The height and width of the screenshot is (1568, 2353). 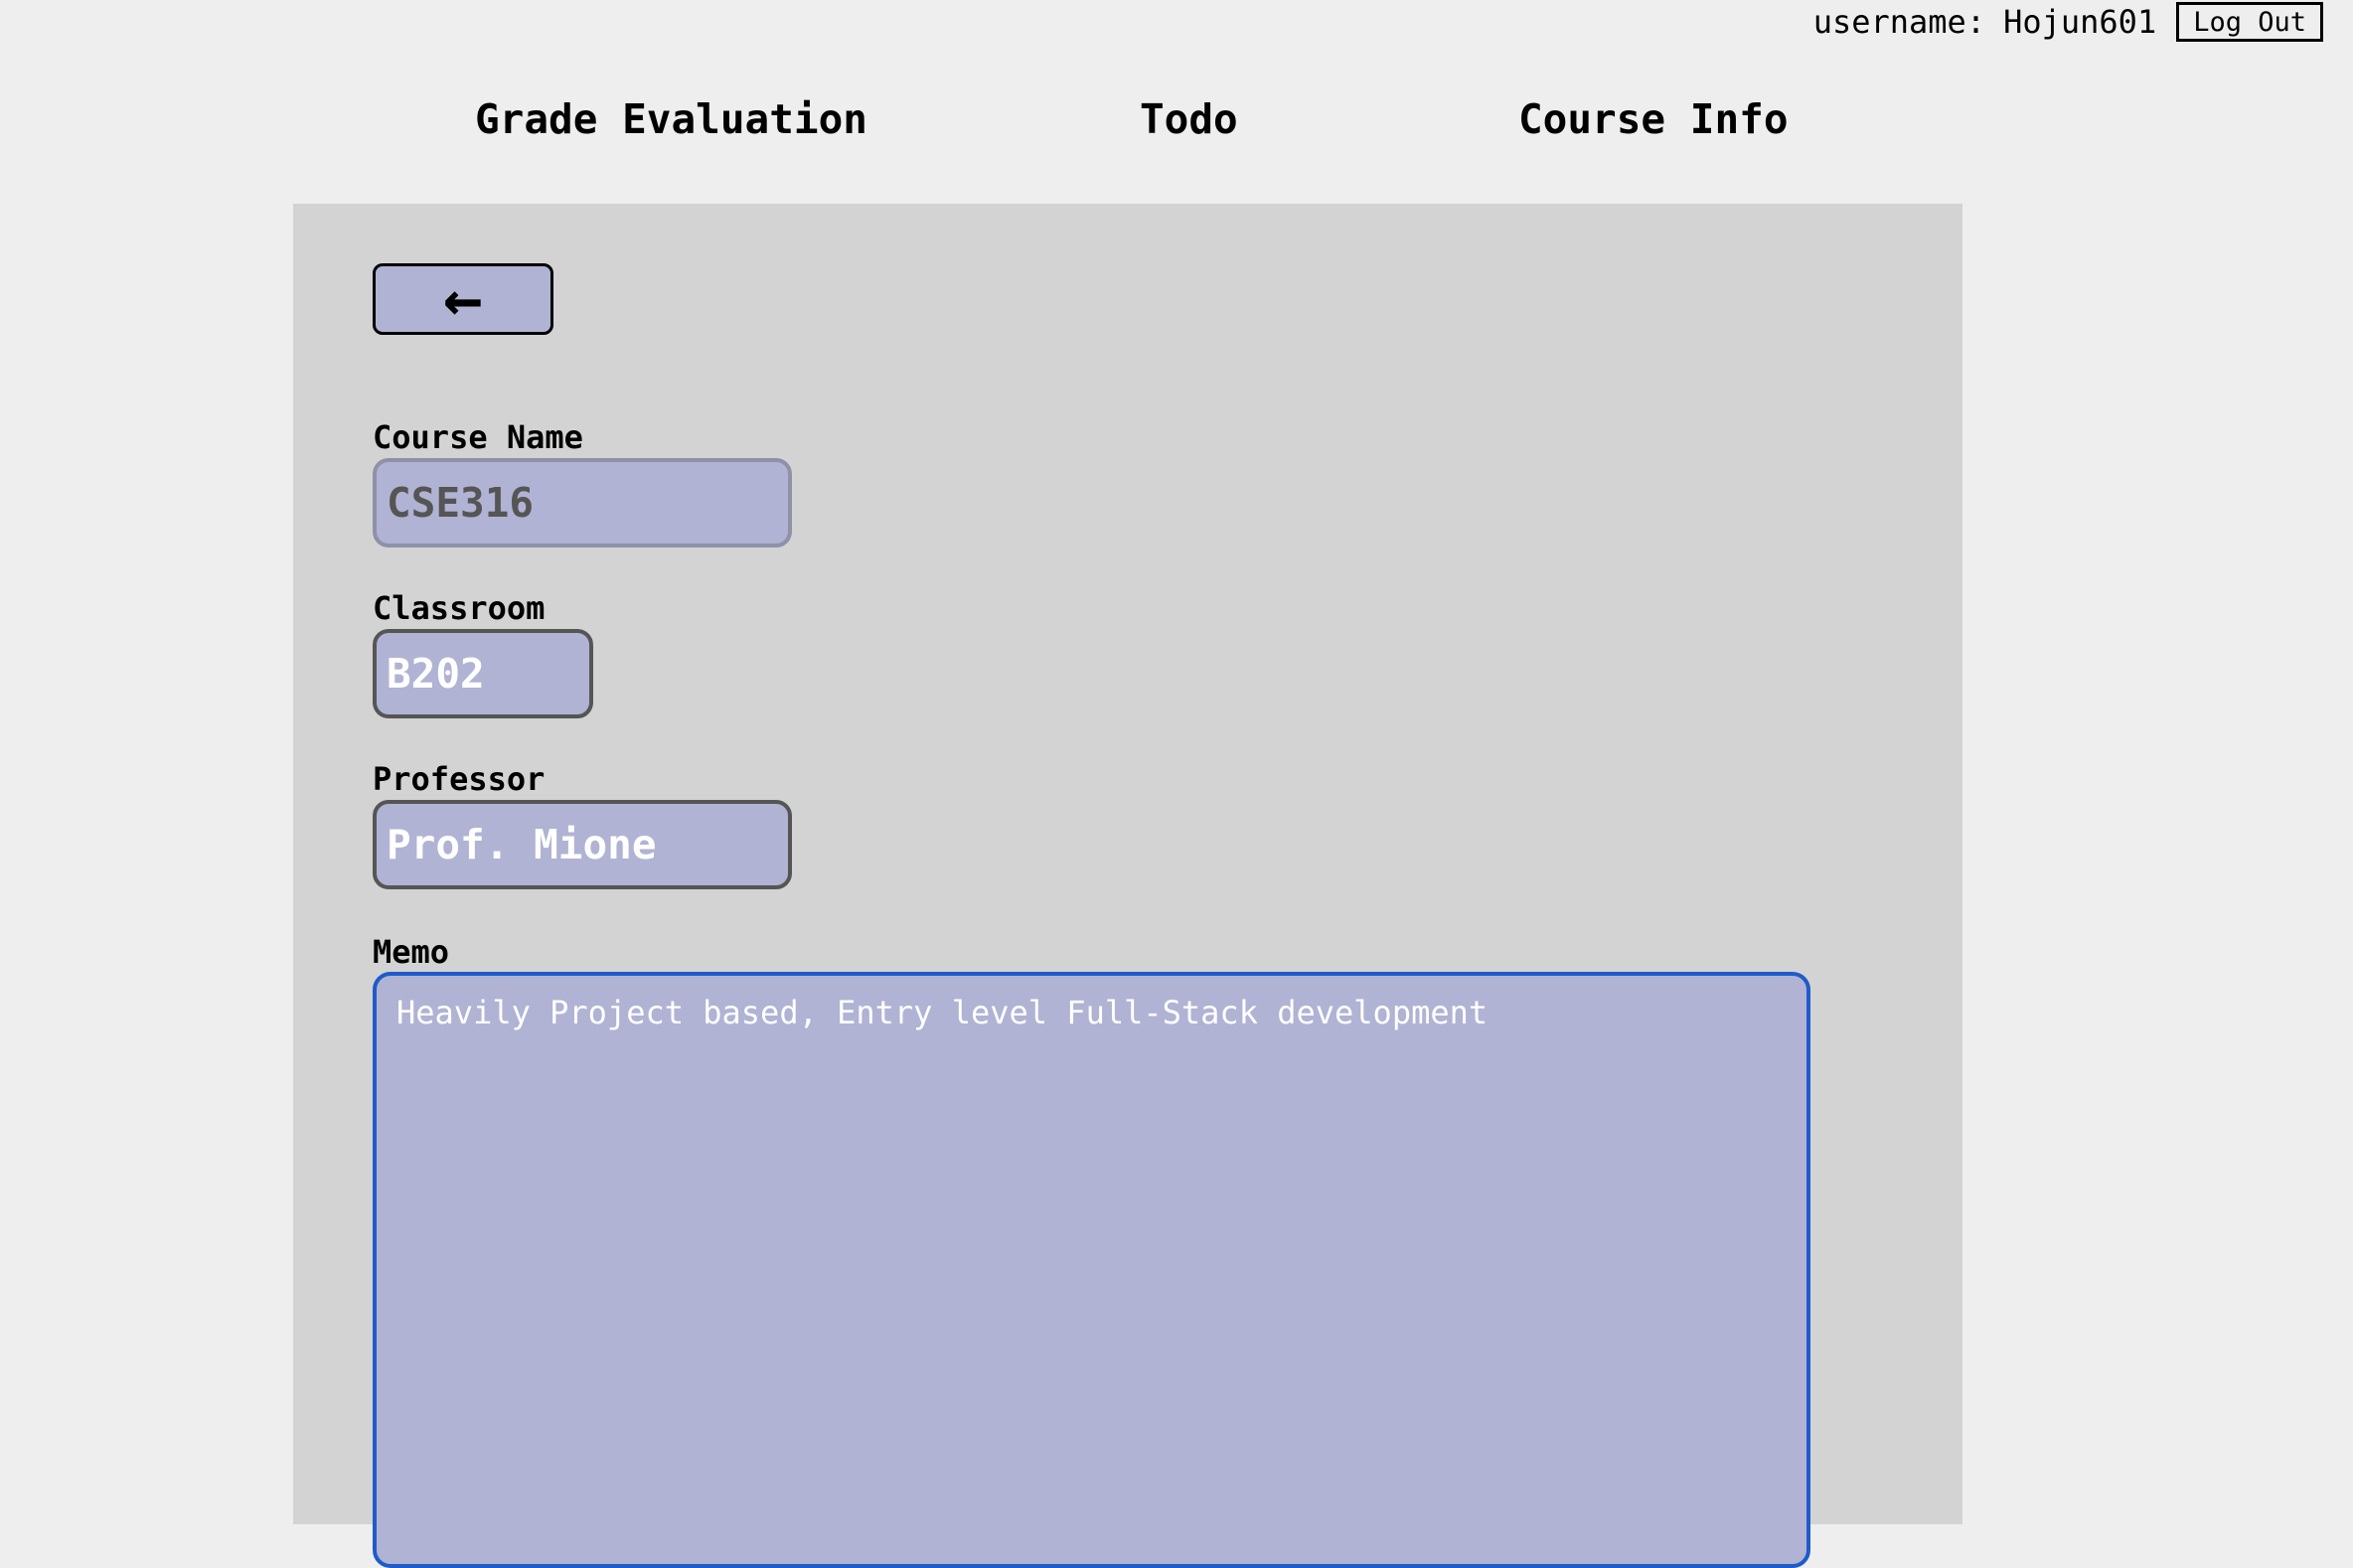 I want to click on logout-button: Log Out, so click(x=2249, y=22).